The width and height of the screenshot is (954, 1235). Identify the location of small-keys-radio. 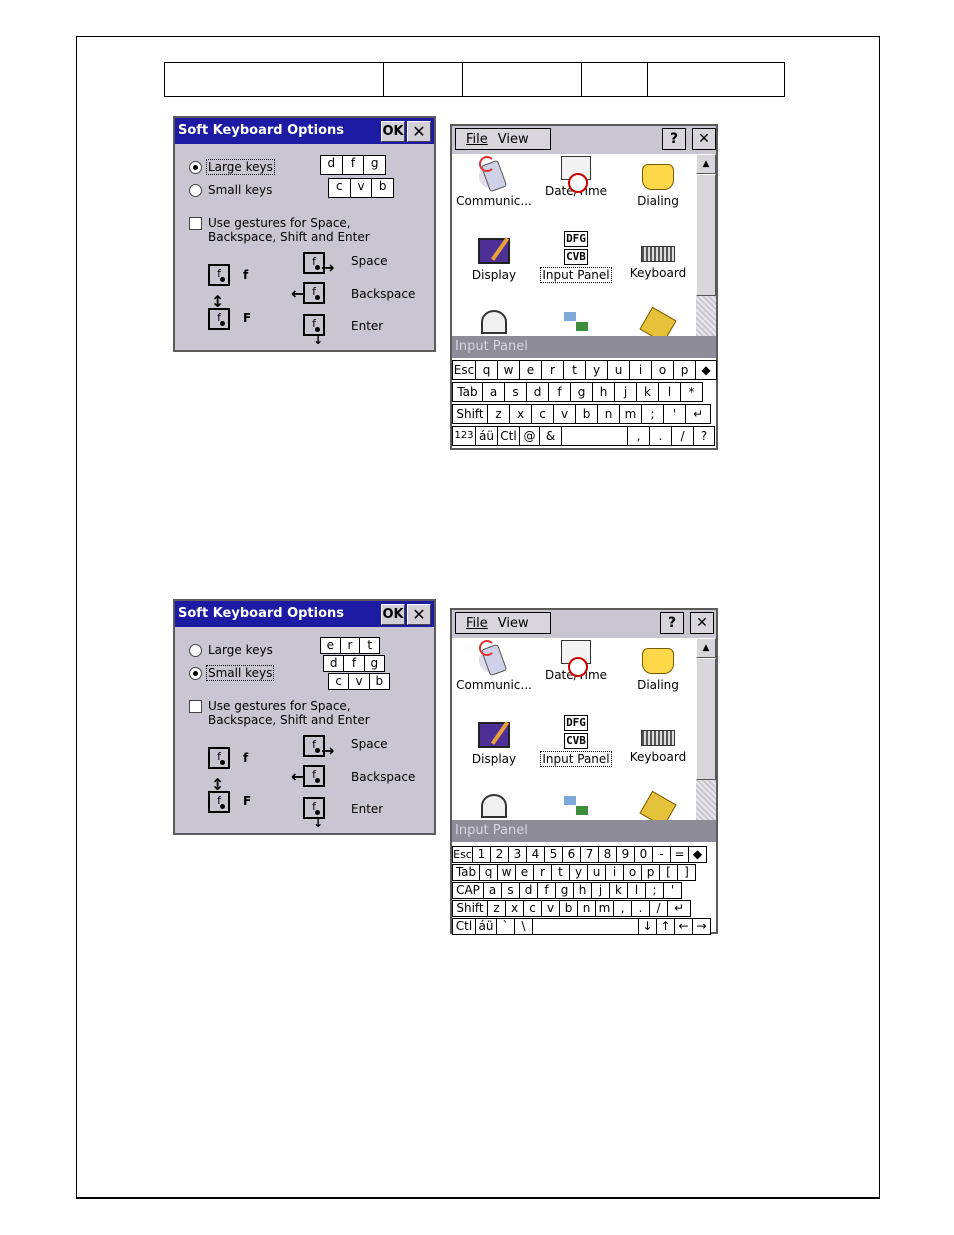
(195, 190).